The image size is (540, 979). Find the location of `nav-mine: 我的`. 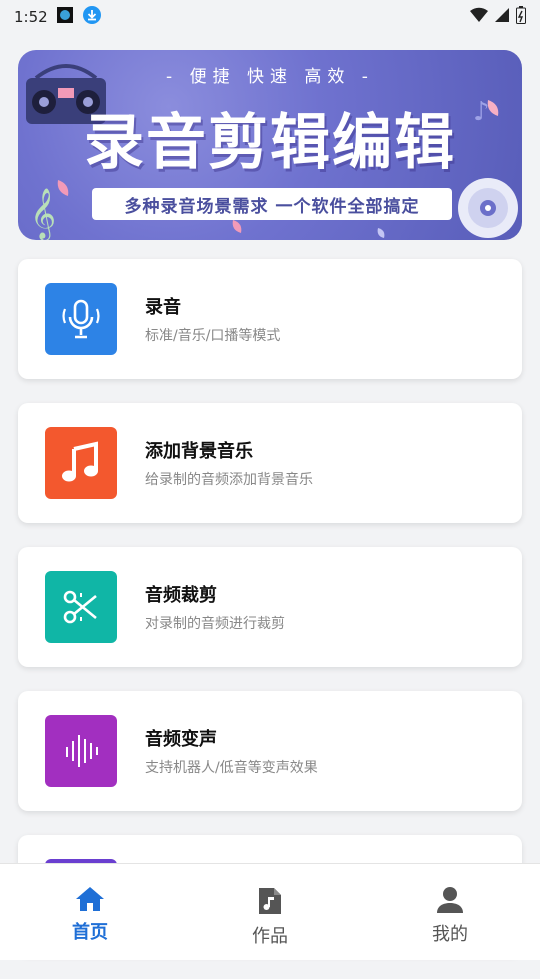

nav-mine: 我的 is located at coordinates (450, 912).